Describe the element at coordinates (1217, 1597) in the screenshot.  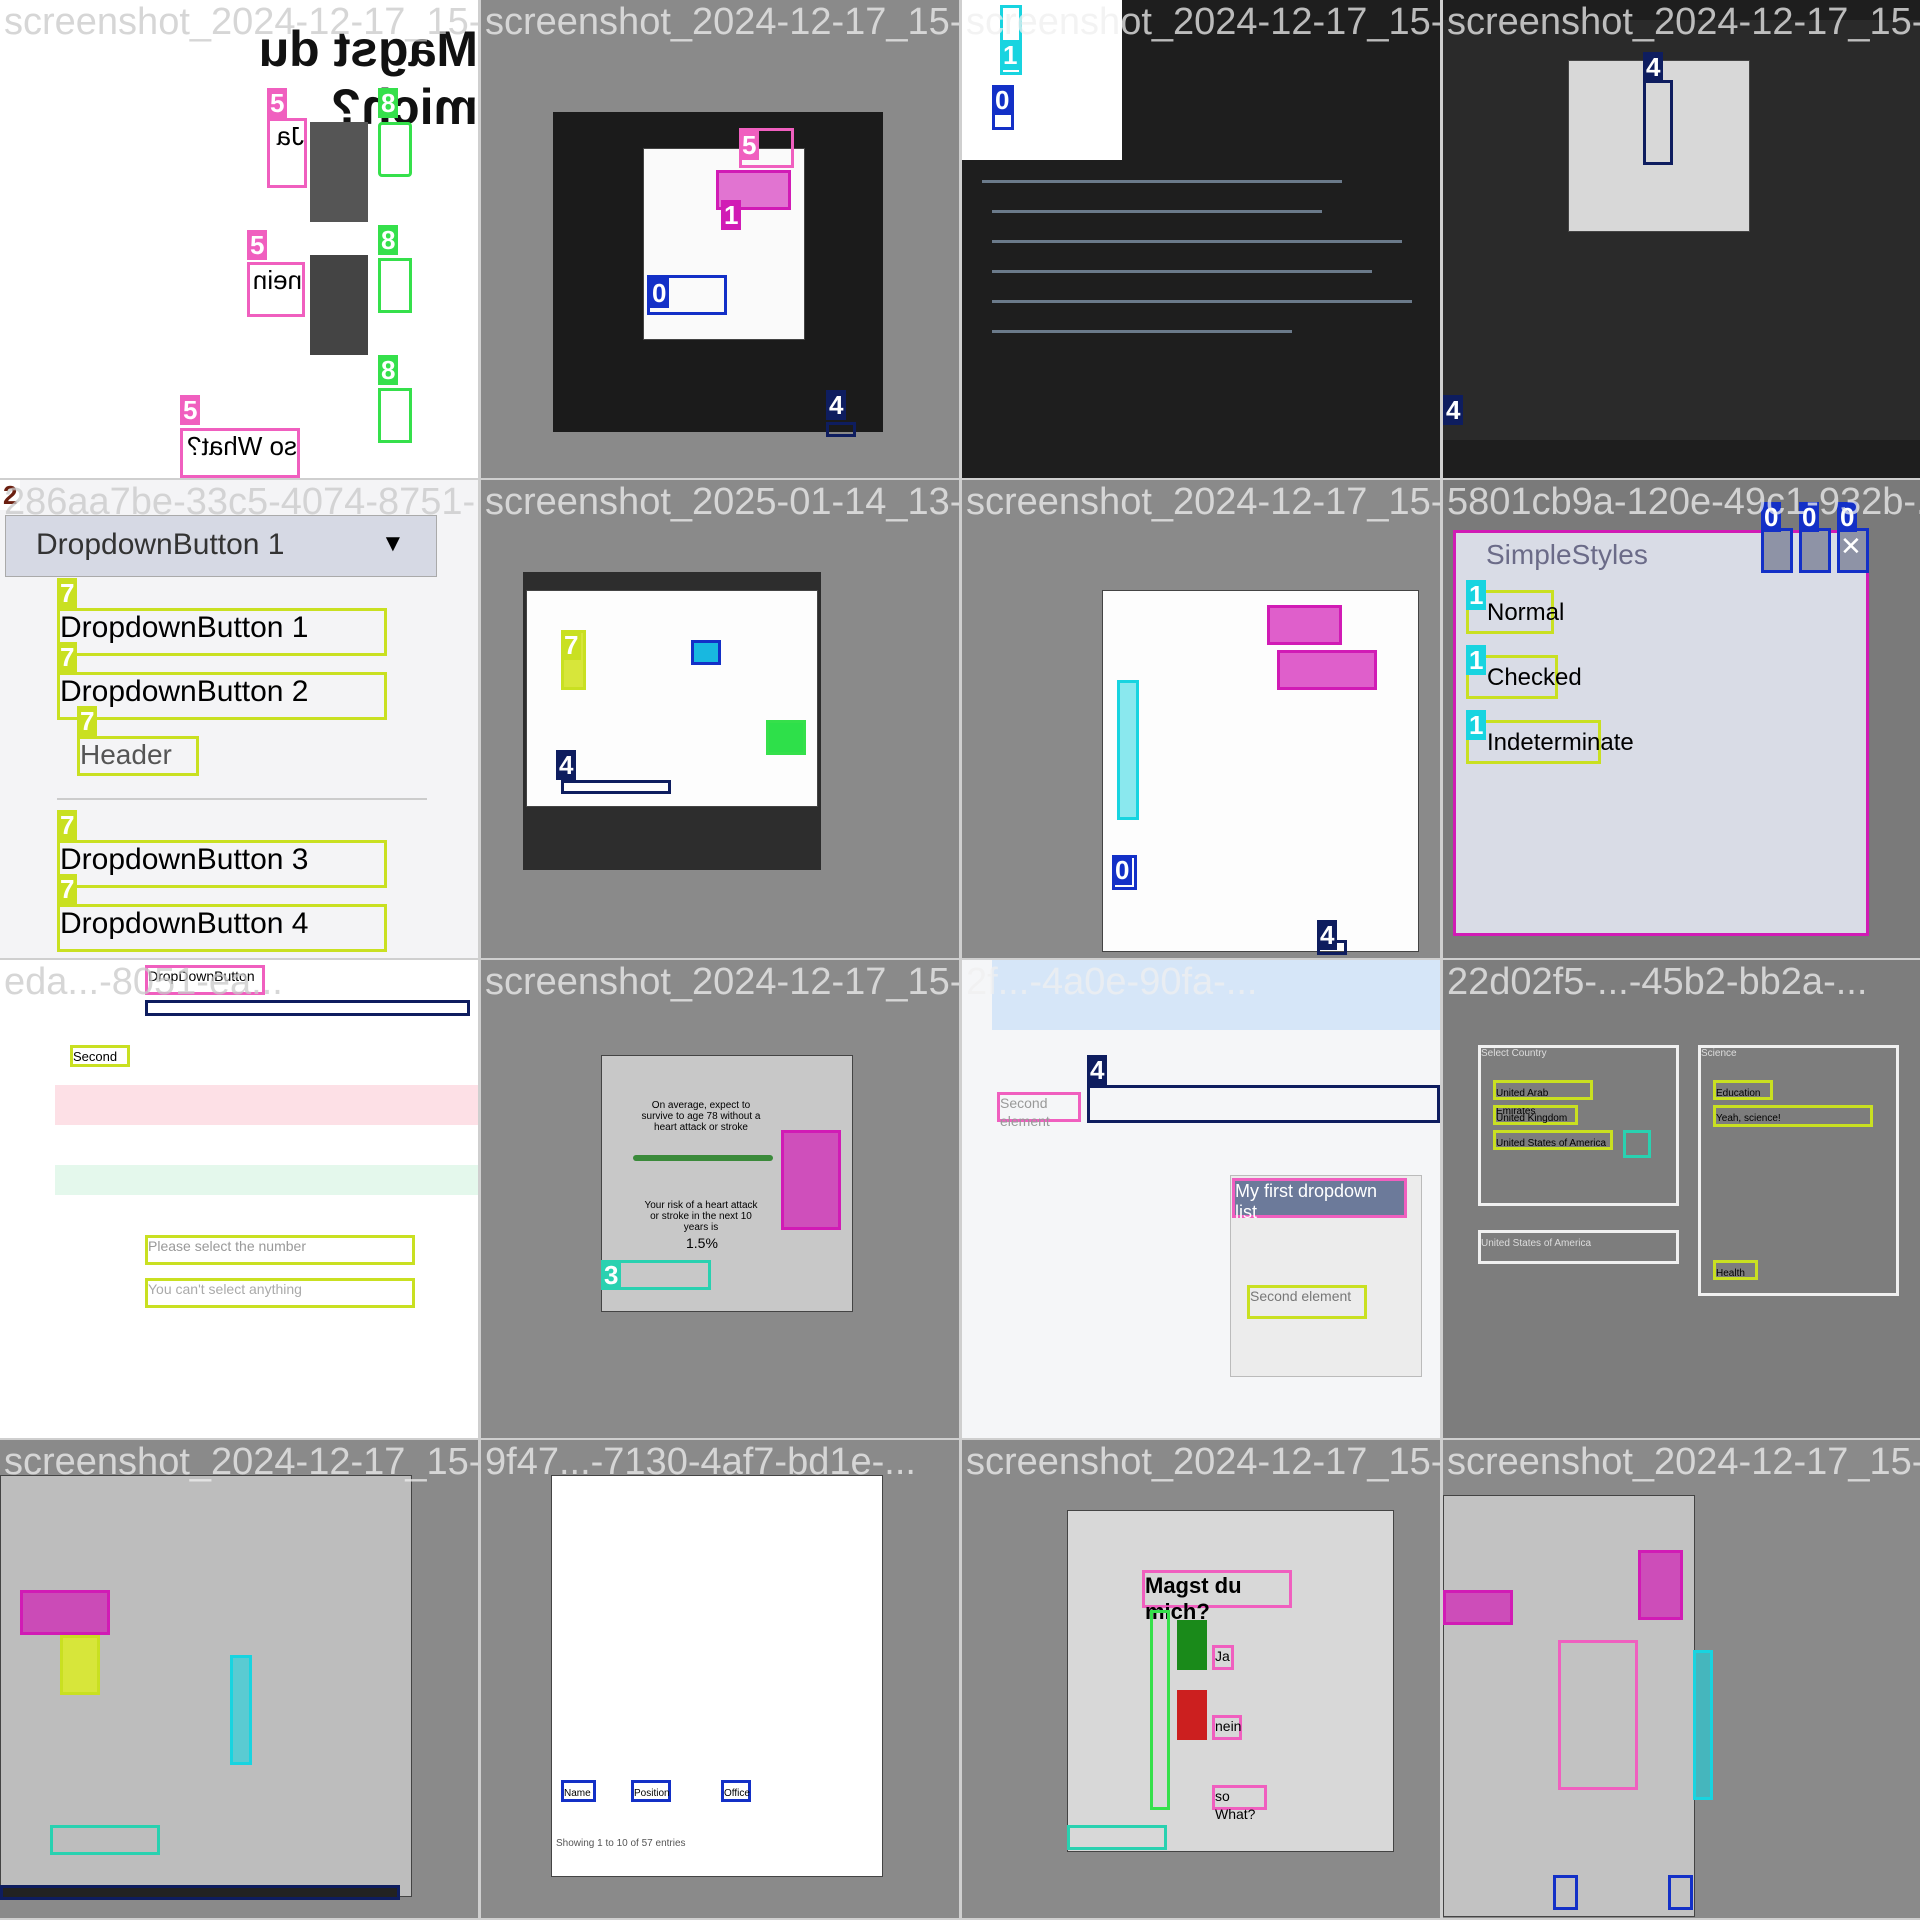
I see `question-title: Magst du mich?` at that location.